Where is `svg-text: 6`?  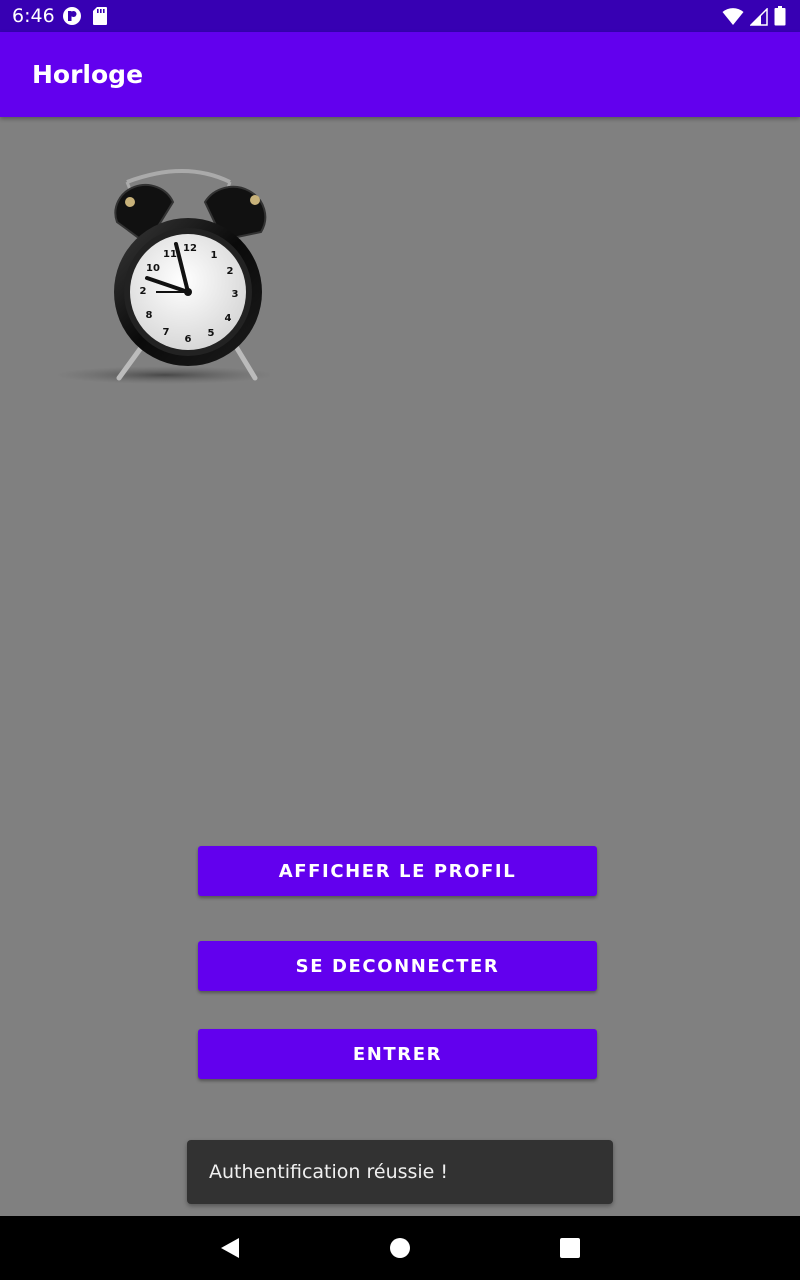 svg-text: 6 is located at coordinates (188, 339).